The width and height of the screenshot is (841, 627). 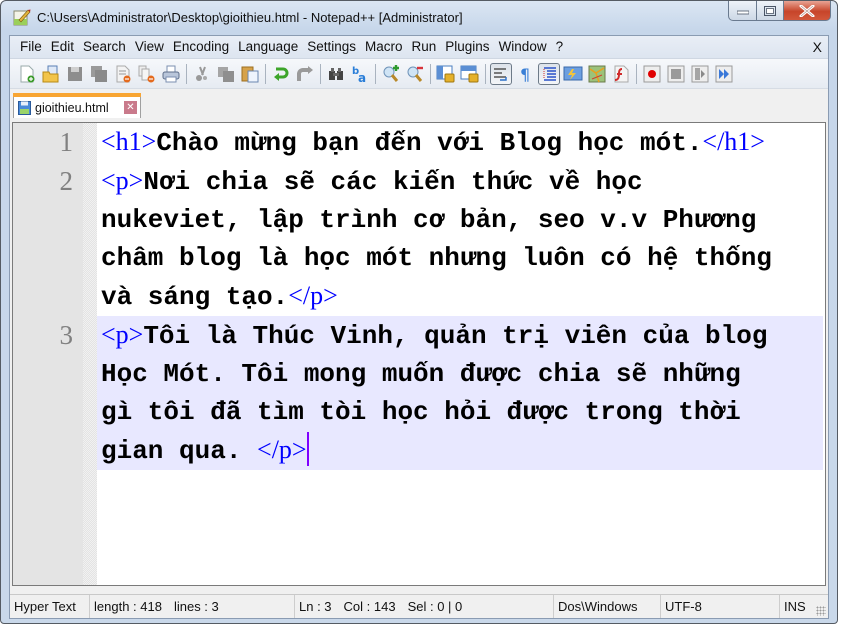 I want to click on user-language-button, so click(x=573, y=74).